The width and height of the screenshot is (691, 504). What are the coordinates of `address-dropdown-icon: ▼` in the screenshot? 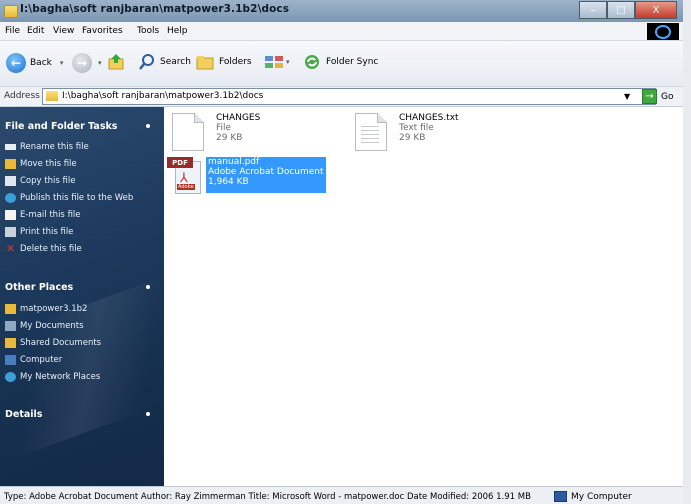 It's located at (627, 96).